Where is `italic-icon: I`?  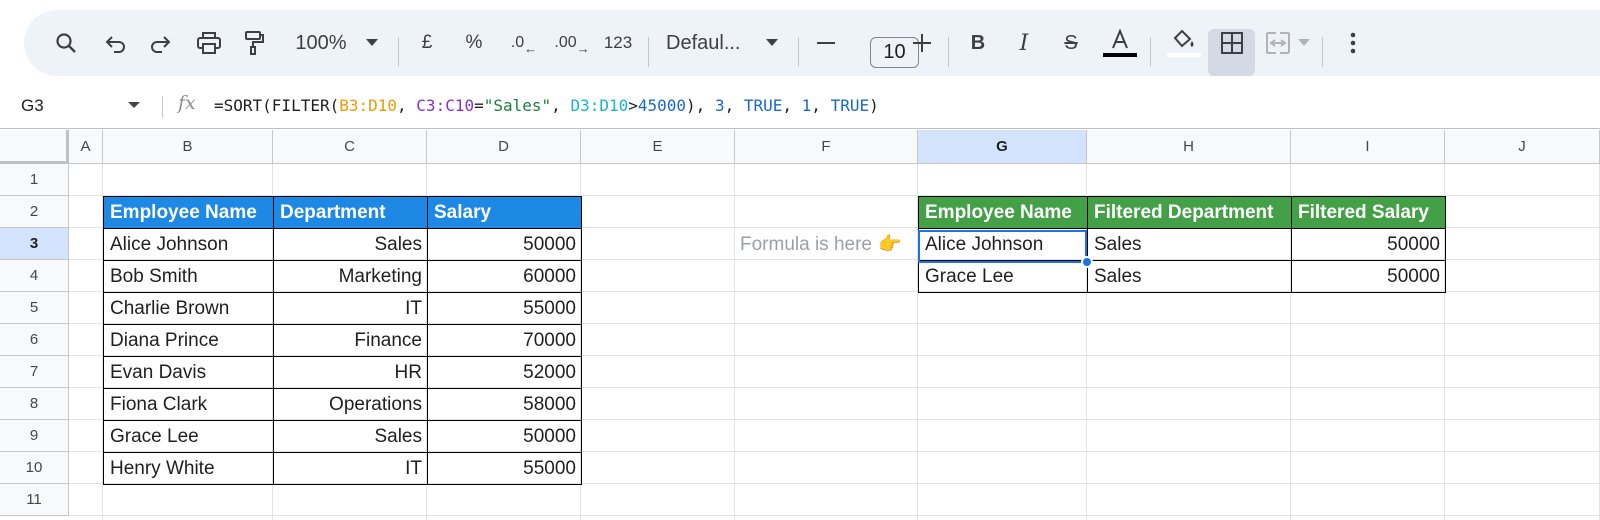 italic-icon: I is located at coordinates (1024, 43).